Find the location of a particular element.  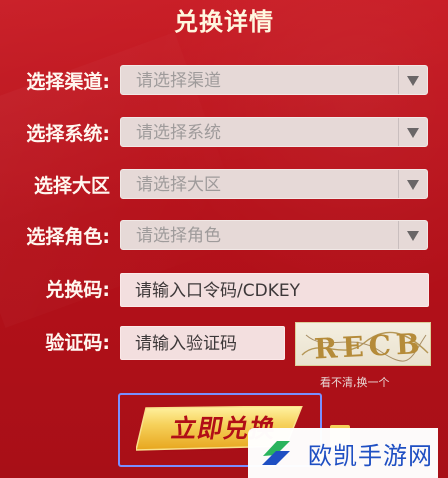

captcha-image: RECB is located at coordinates (363, 344).